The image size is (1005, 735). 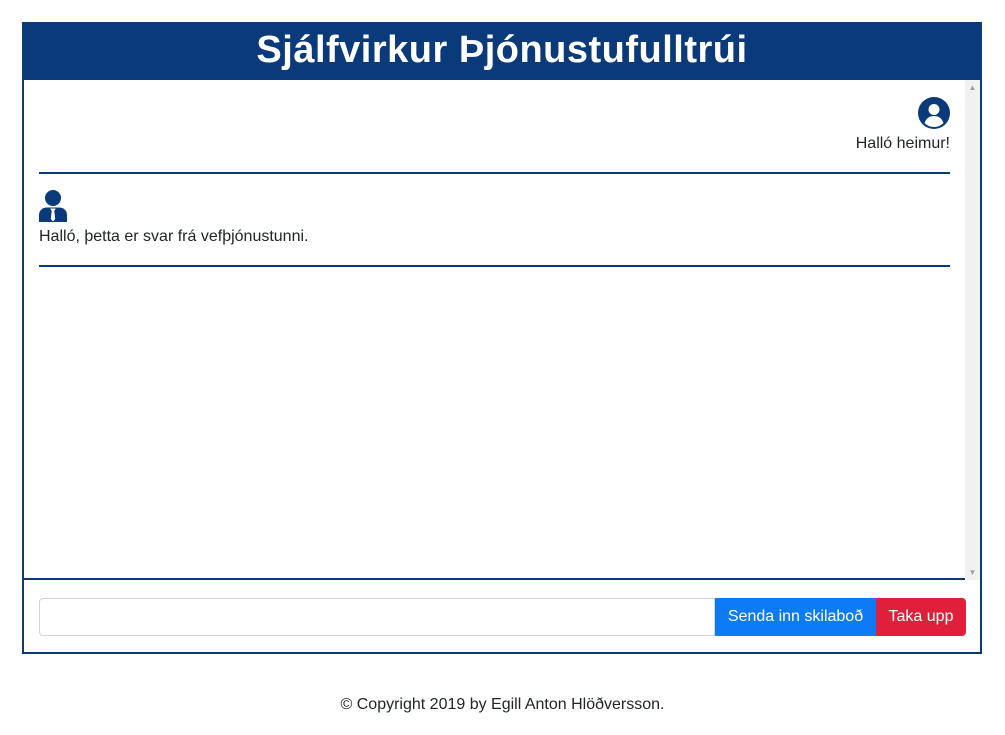 I want to click on scroll-down-arrow-icon: ▼, so click(x=972, y=572).